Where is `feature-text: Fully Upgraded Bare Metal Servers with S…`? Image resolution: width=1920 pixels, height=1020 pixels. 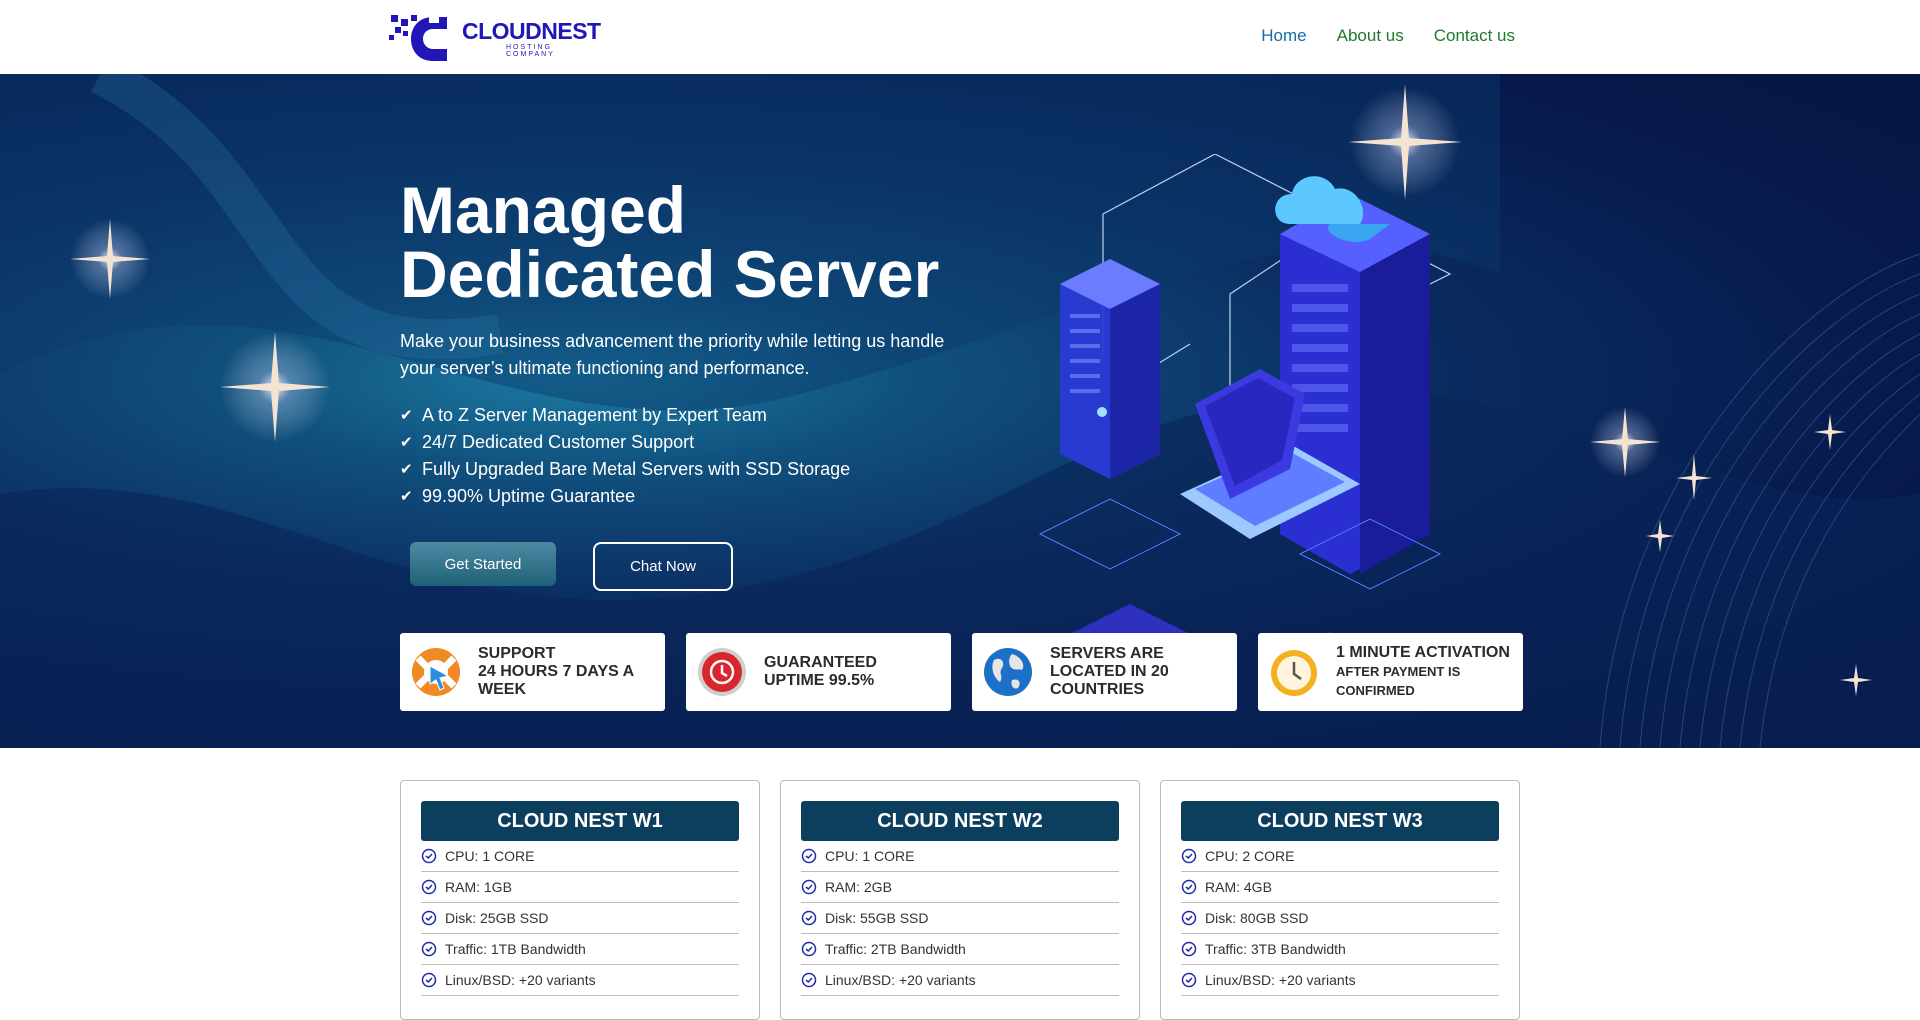
feature-text: Fully Upgraded Bare Metal Servers with S… is located at coordinates (636, 469).